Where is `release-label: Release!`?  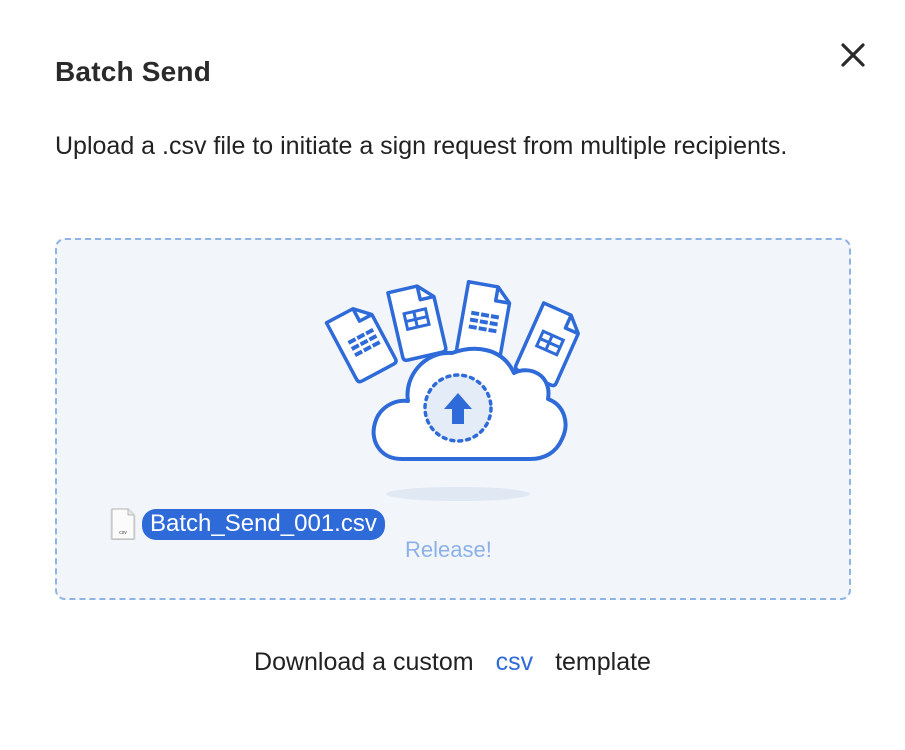
release-label: Release! is located at coordinates (448, 549).